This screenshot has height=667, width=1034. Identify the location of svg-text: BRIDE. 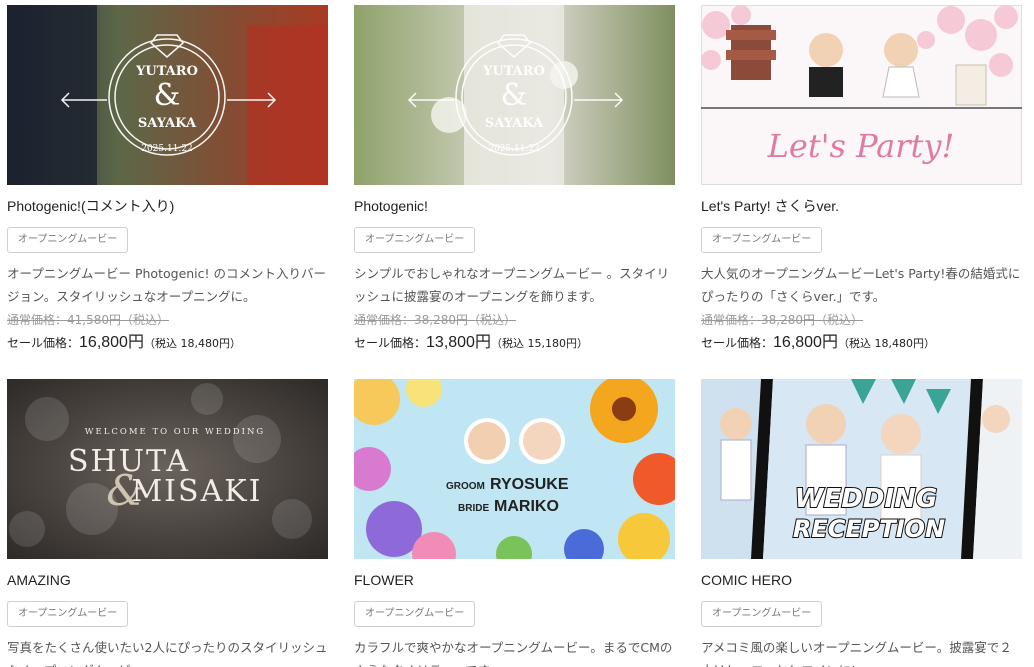
(473, 508).